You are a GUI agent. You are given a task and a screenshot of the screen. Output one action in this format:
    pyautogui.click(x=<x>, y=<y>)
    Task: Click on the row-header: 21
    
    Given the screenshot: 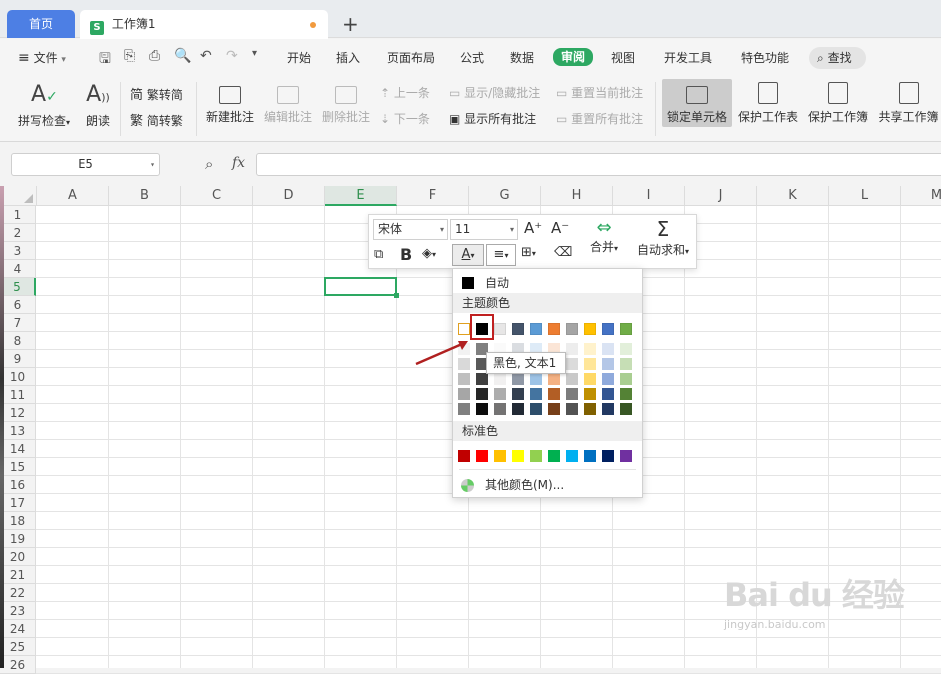 What is the action you would take?
    pyautogui.click(x=18, y=575)
    